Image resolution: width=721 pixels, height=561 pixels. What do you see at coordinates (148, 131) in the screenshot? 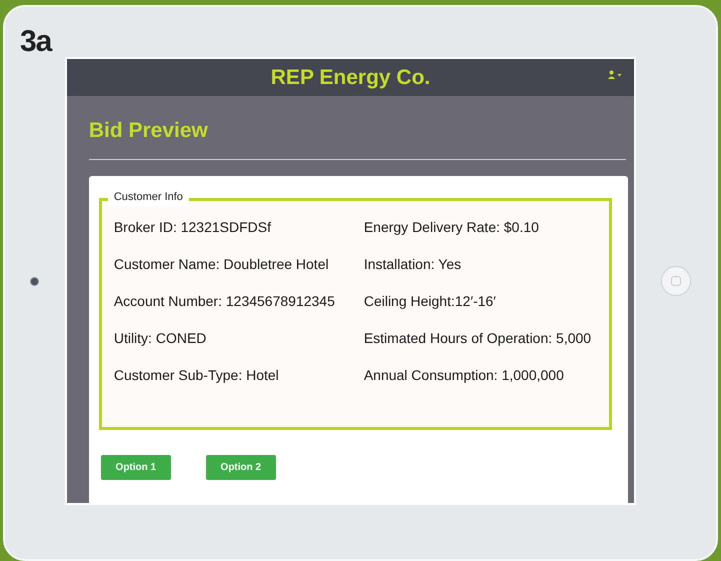
I see `page-title: Bid Preview` at bounding box center [148, 131].